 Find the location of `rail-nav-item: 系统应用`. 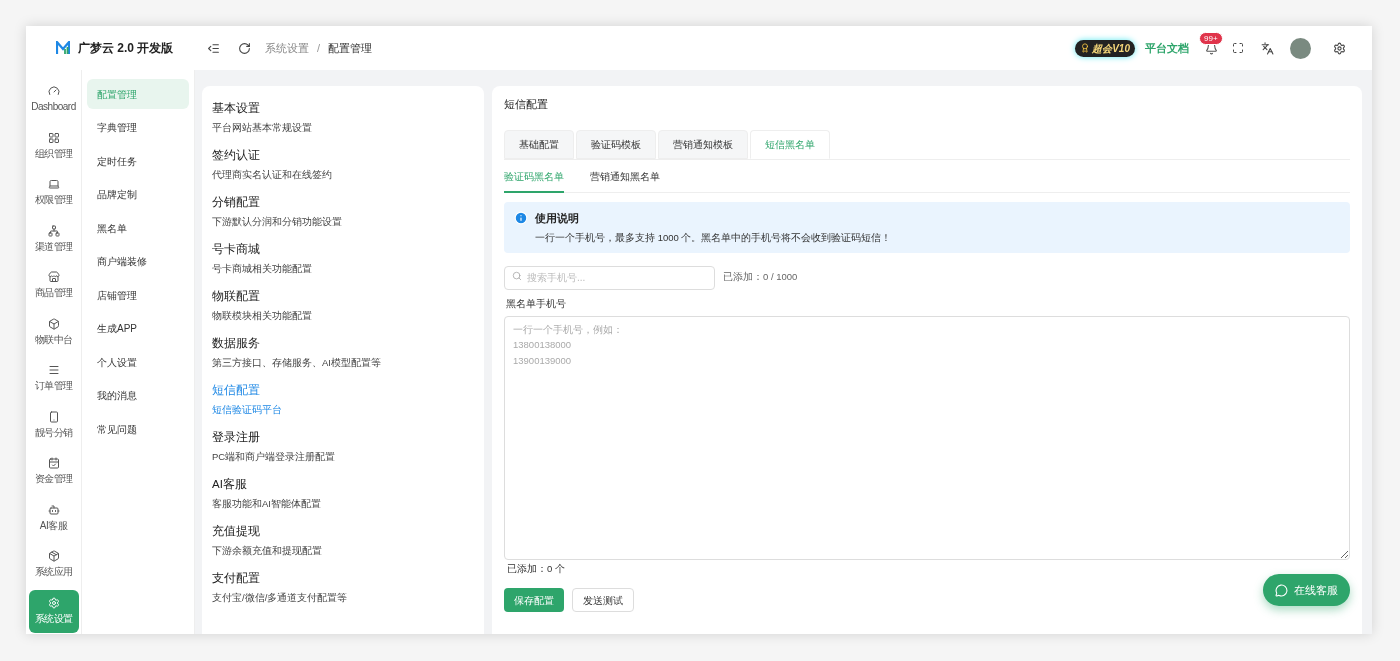

rail-nav-item: 系统应用 is located at coordinates (53, 565).